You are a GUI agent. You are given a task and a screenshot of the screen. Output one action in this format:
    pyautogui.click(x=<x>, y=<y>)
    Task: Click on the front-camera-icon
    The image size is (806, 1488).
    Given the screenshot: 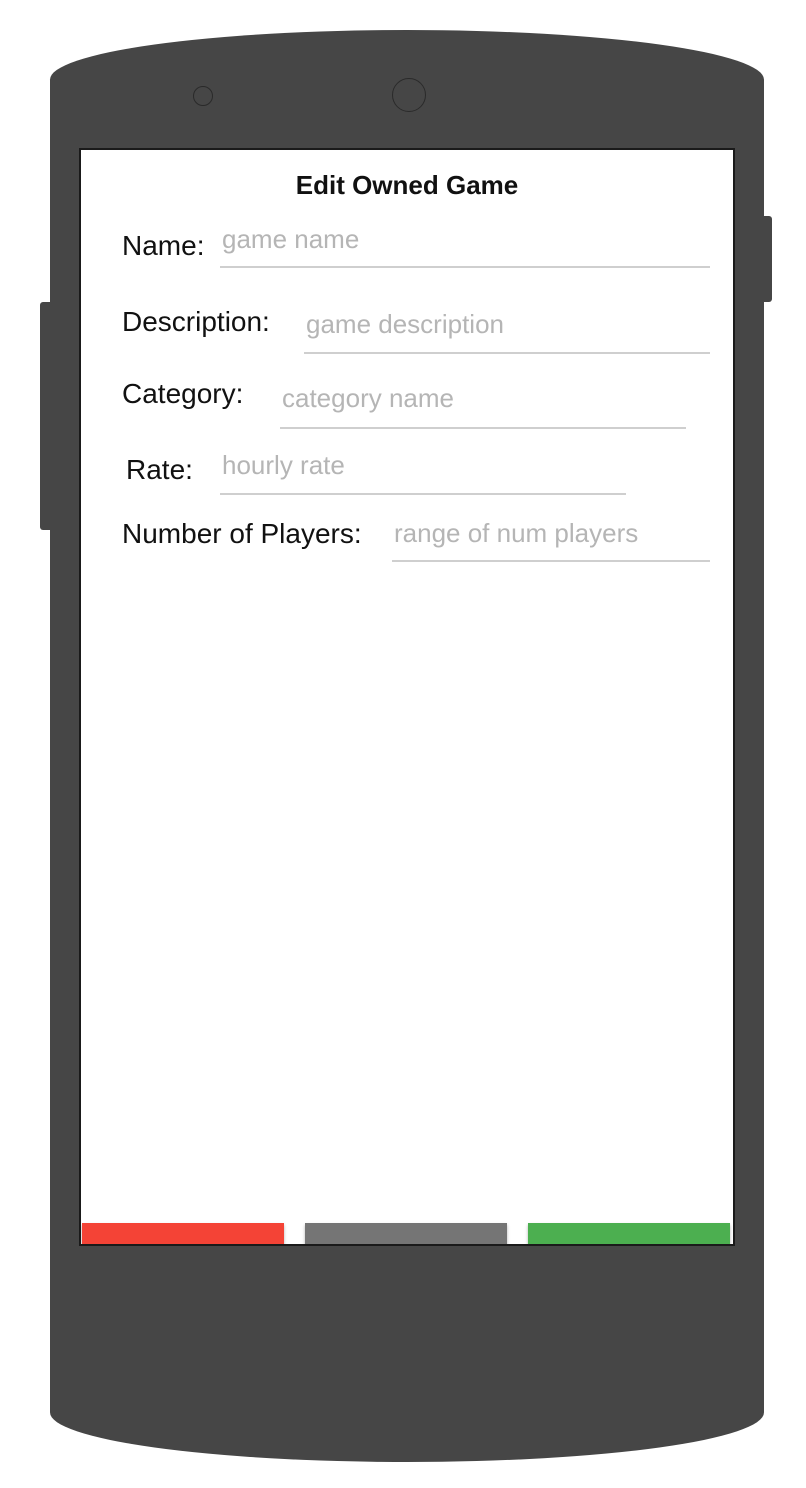 What is the action you would take?
    pyautogui.click(x=409, y=95)
    